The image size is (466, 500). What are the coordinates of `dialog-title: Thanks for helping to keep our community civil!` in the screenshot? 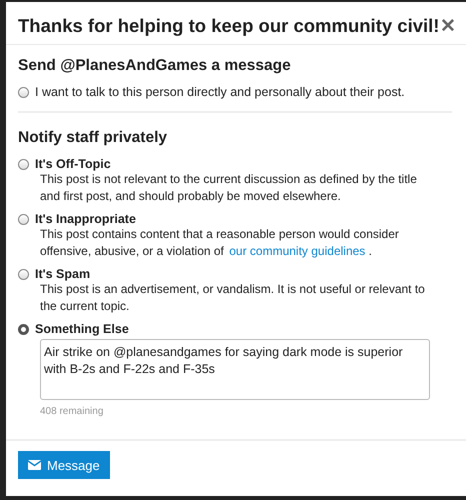 It's located at (229, 26).